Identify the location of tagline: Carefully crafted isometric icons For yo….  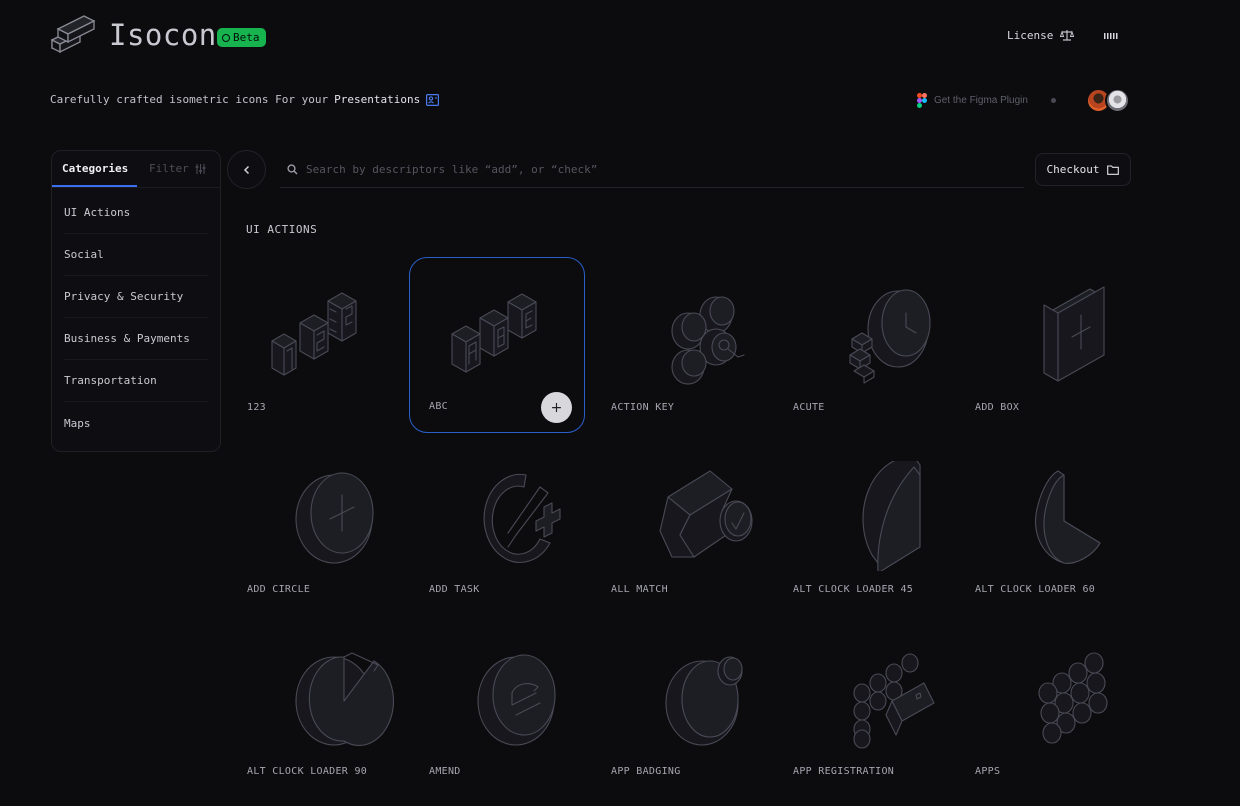
(245, 99).